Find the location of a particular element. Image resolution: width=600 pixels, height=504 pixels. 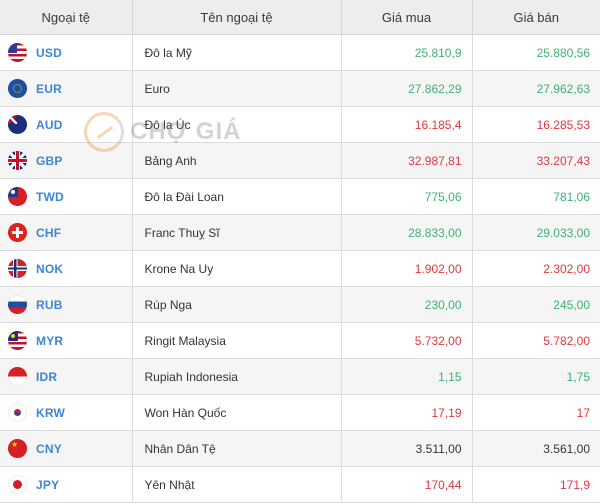

tw-flag-icon is located at coordinates (17, 196).